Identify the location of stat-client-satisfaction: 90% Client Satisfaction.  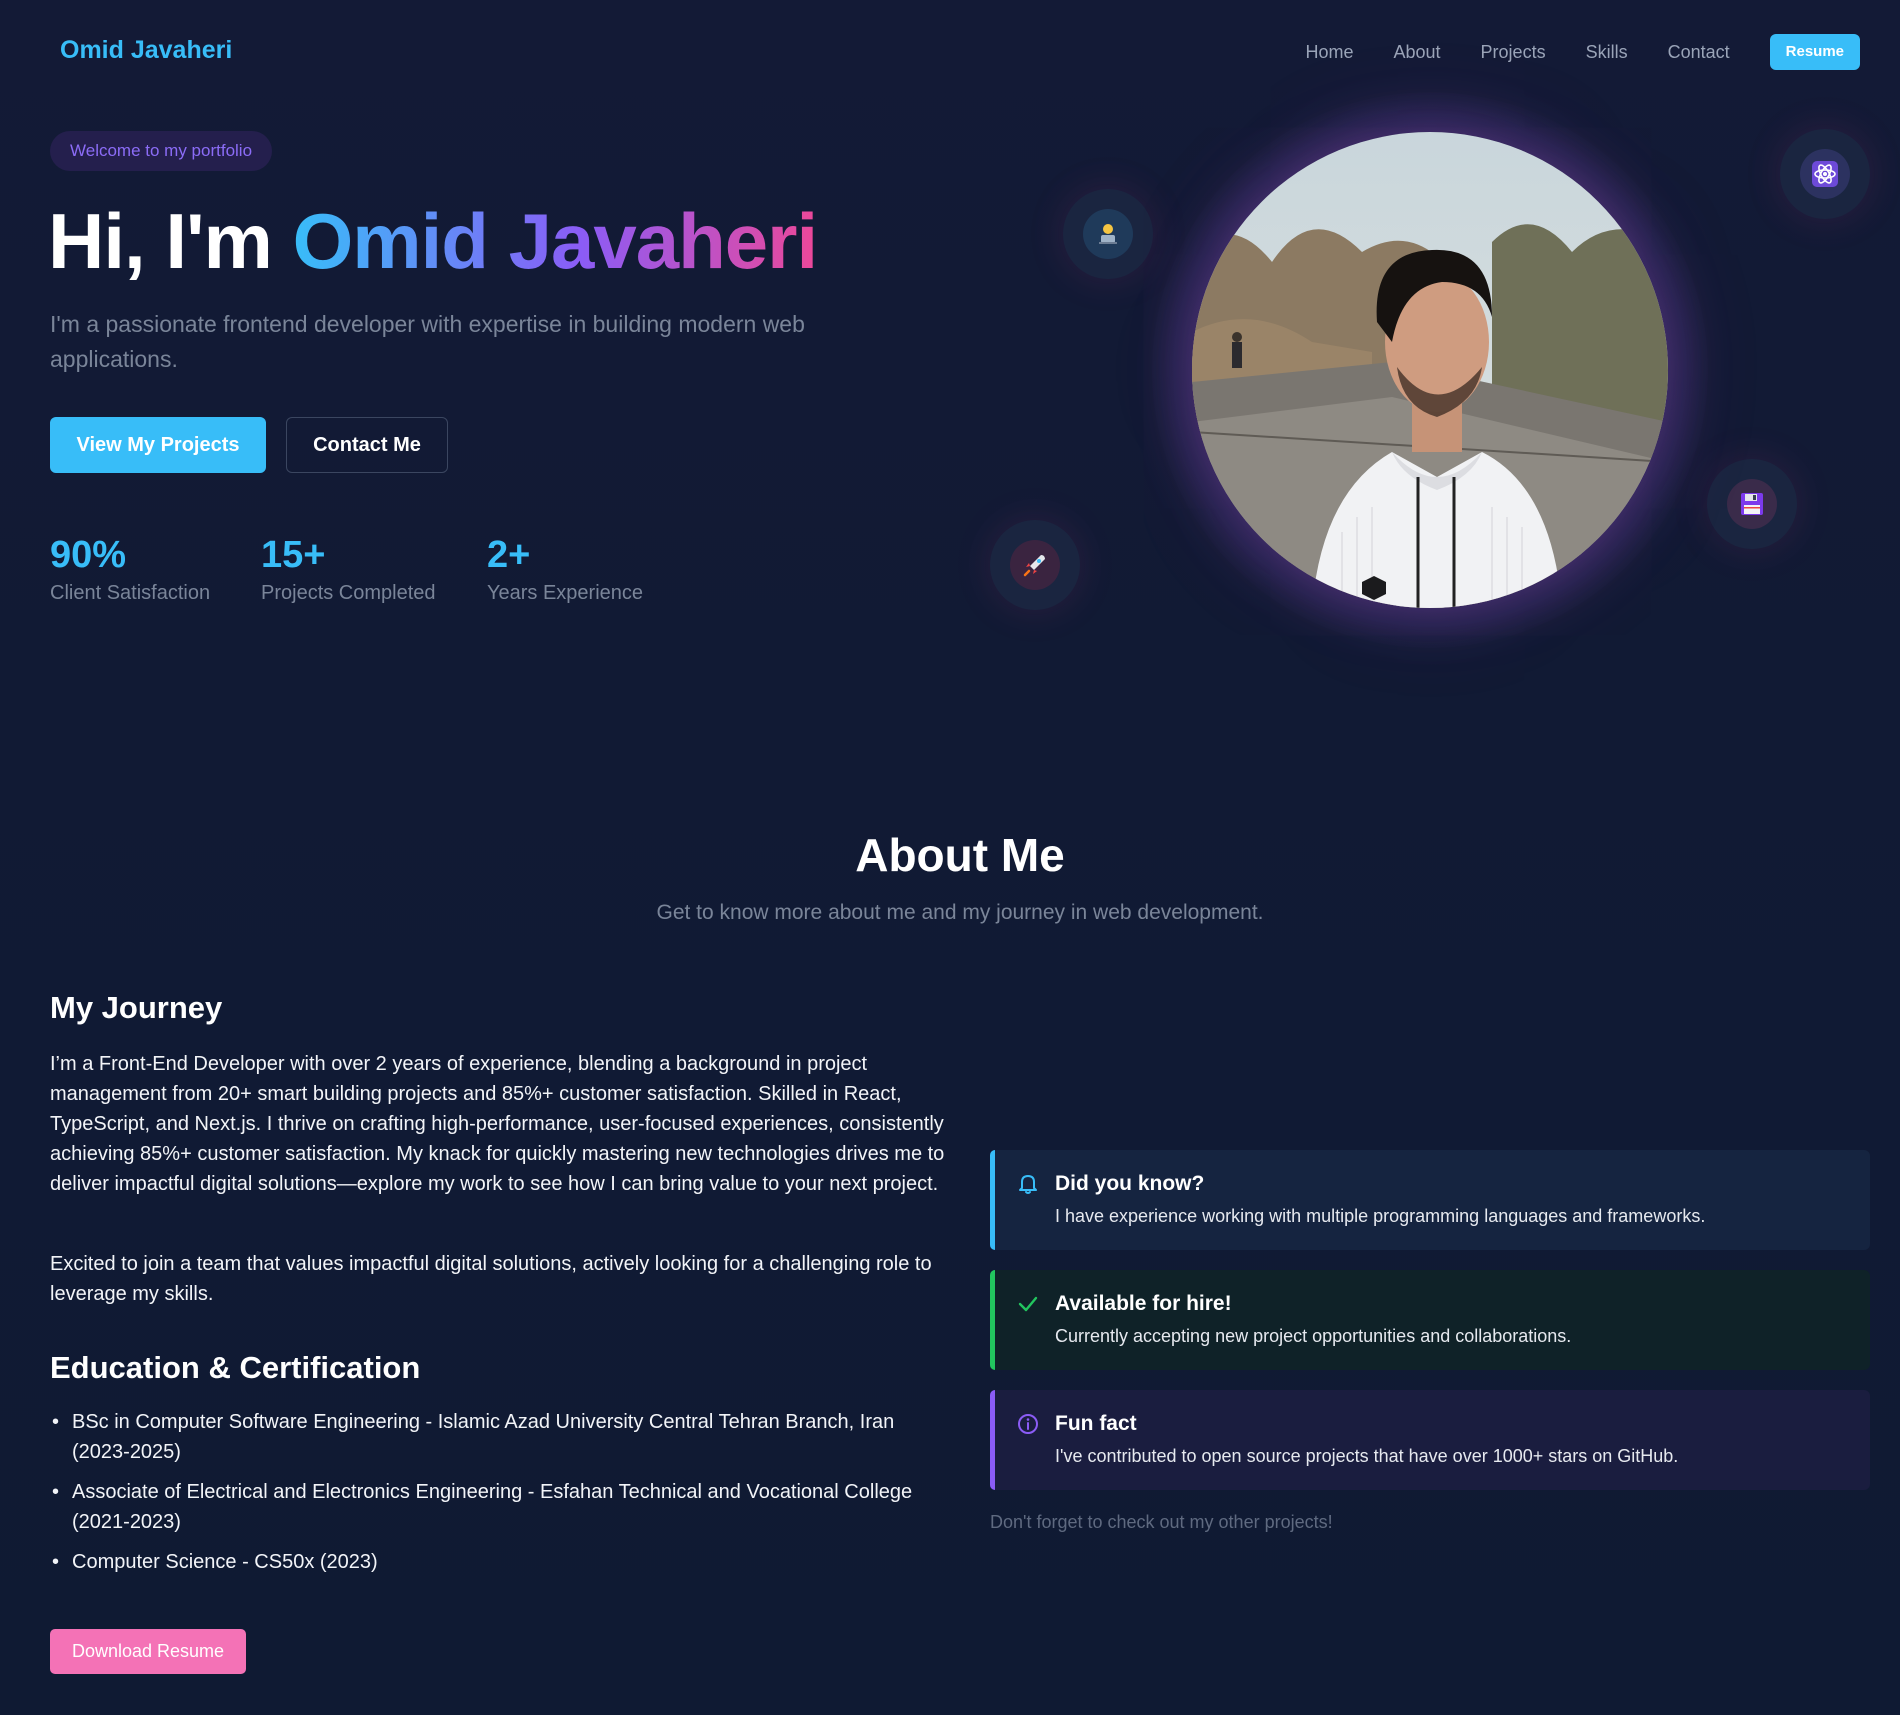
(130, 568).